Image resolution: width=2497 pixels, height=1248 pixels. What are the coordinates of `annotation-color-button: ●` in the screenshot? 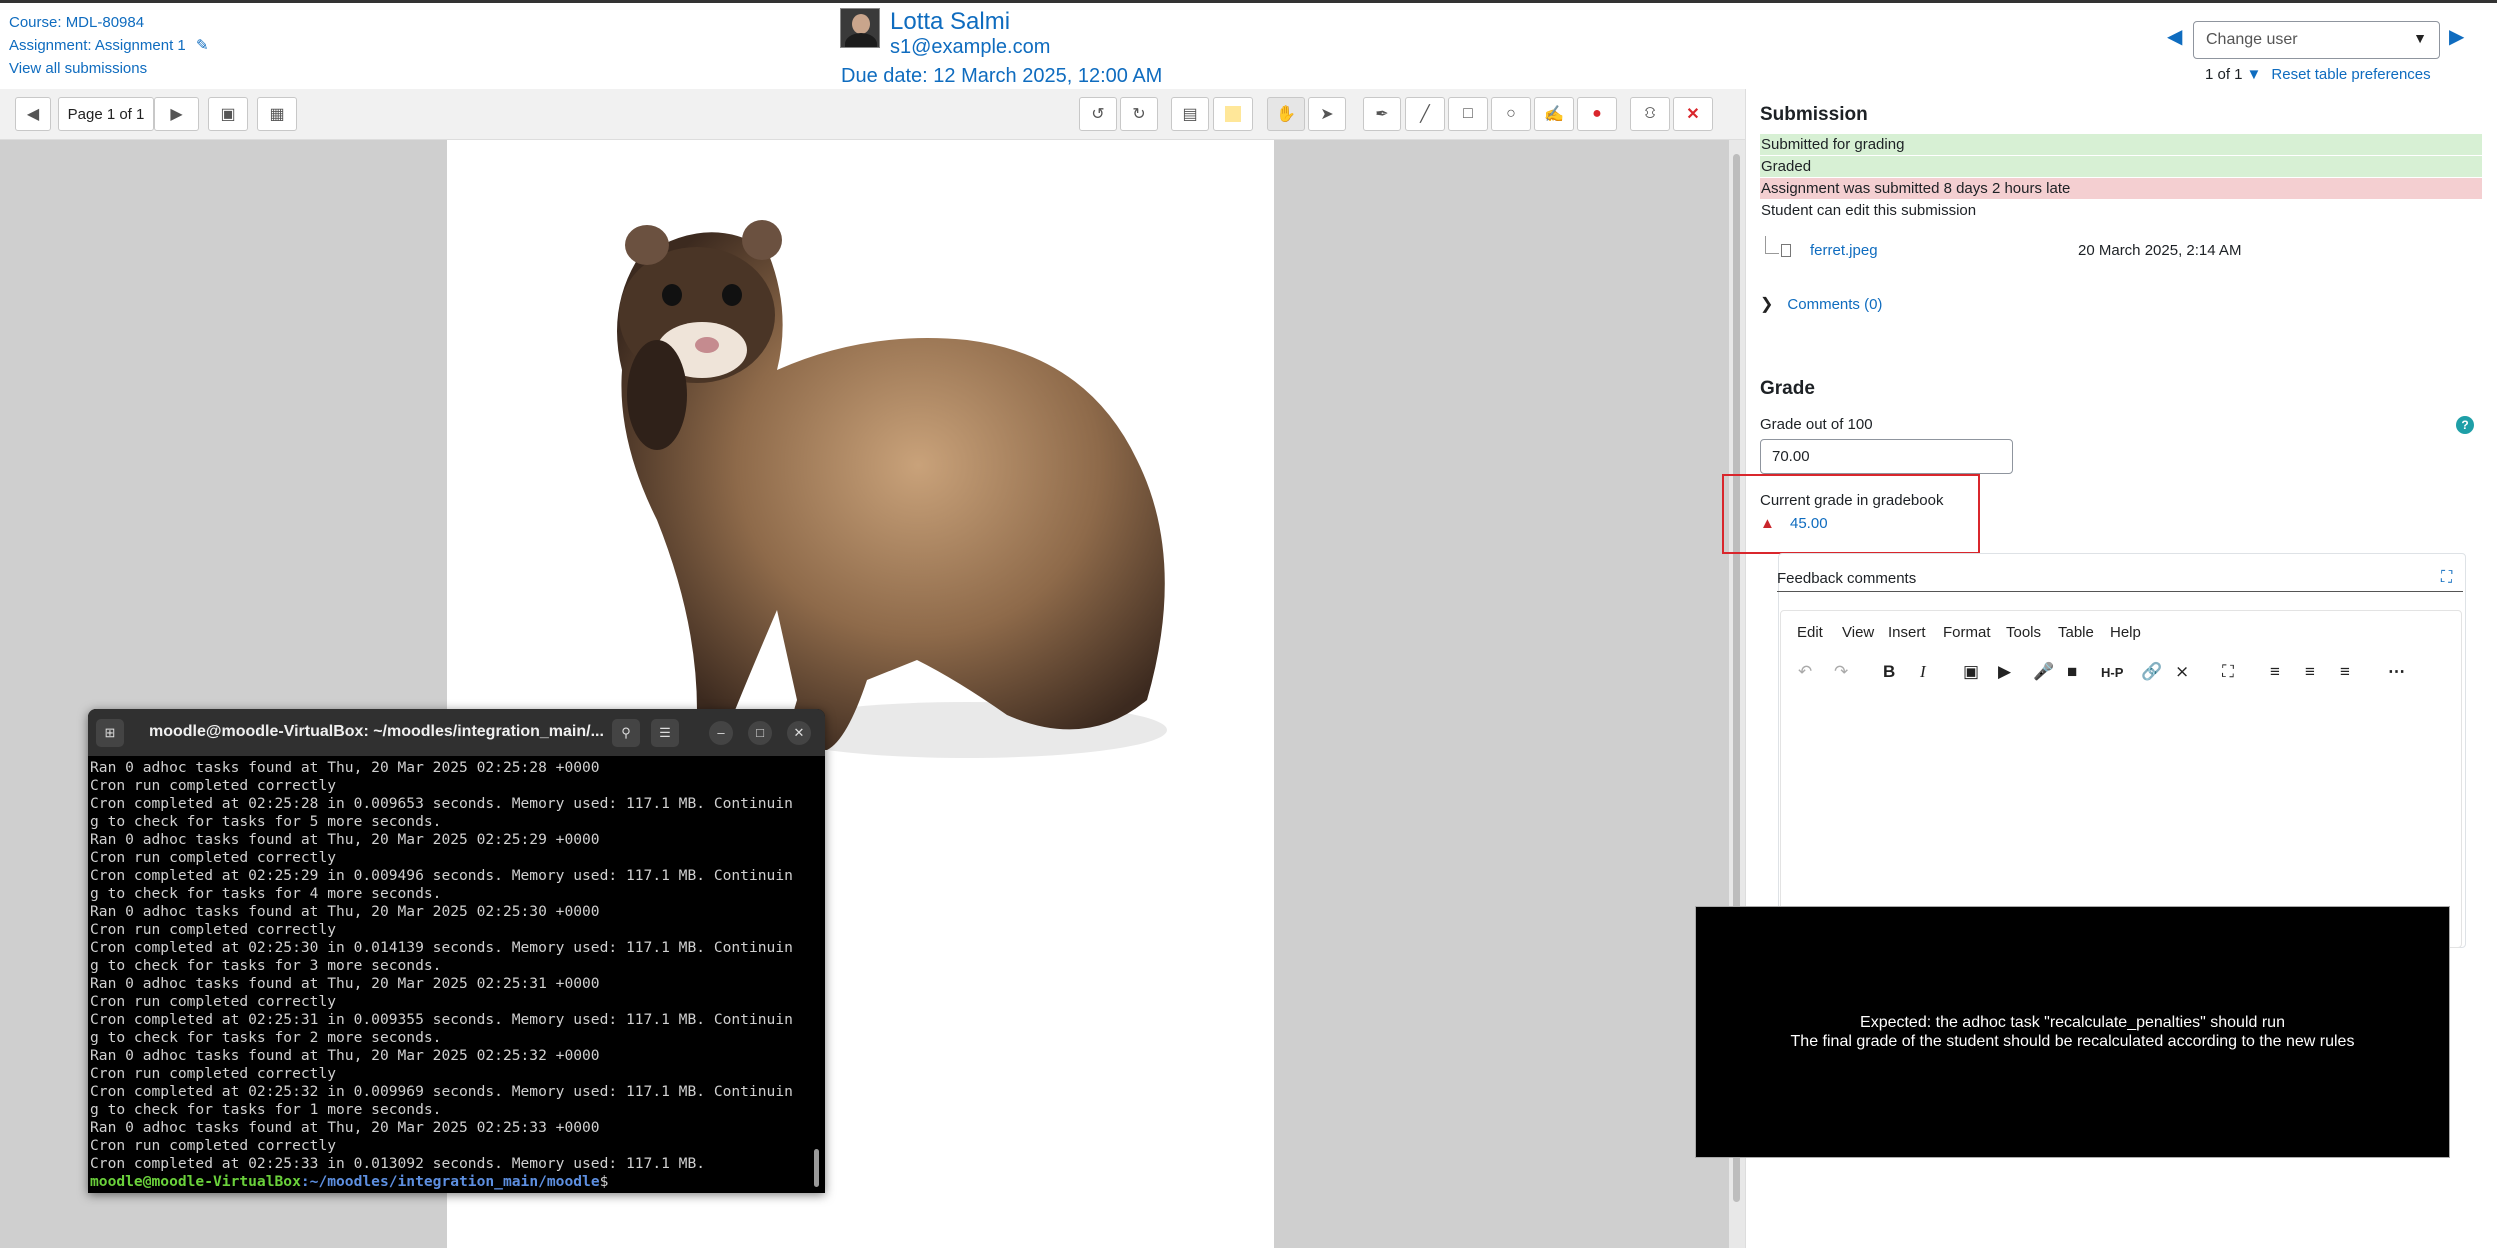 It's located at (1597, 114).